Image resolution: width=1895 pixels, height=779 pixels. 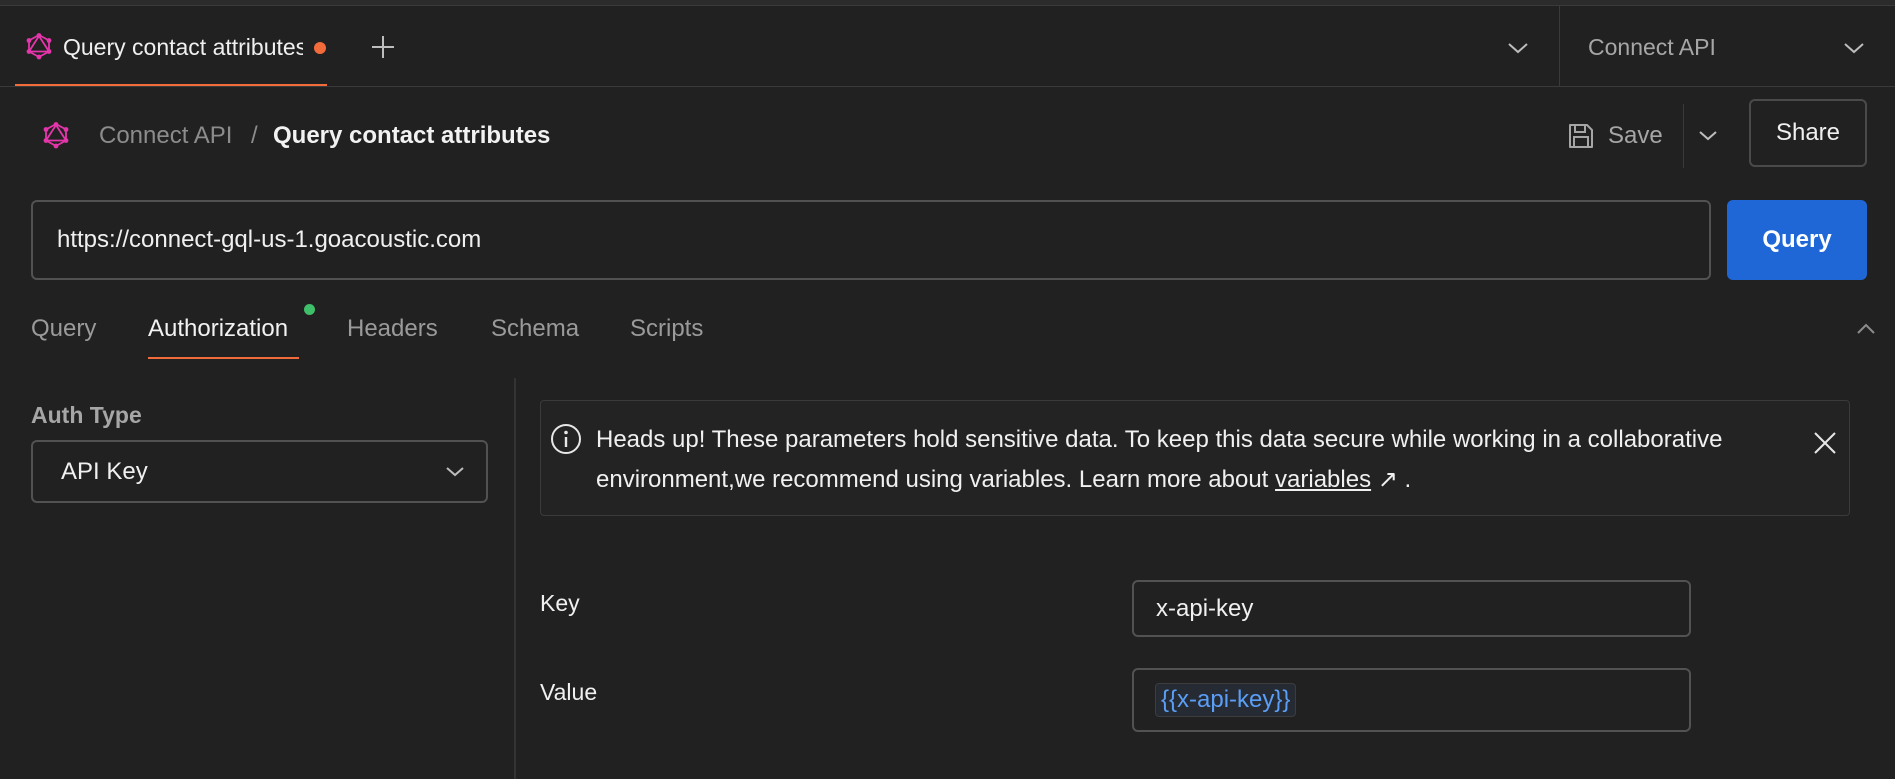 I want to click on tab-scripts: Scripts, so click(x=666, y=329).